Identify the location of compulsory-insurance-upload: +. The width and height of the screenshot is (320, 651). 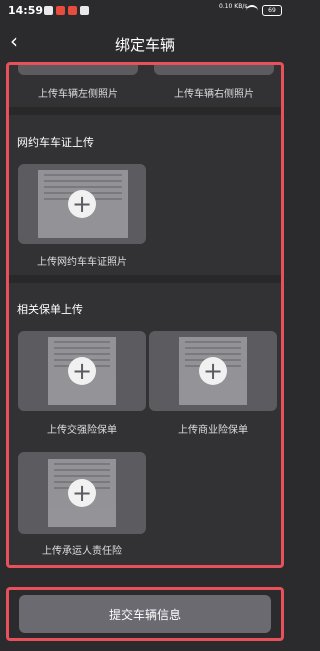
(82, 371).